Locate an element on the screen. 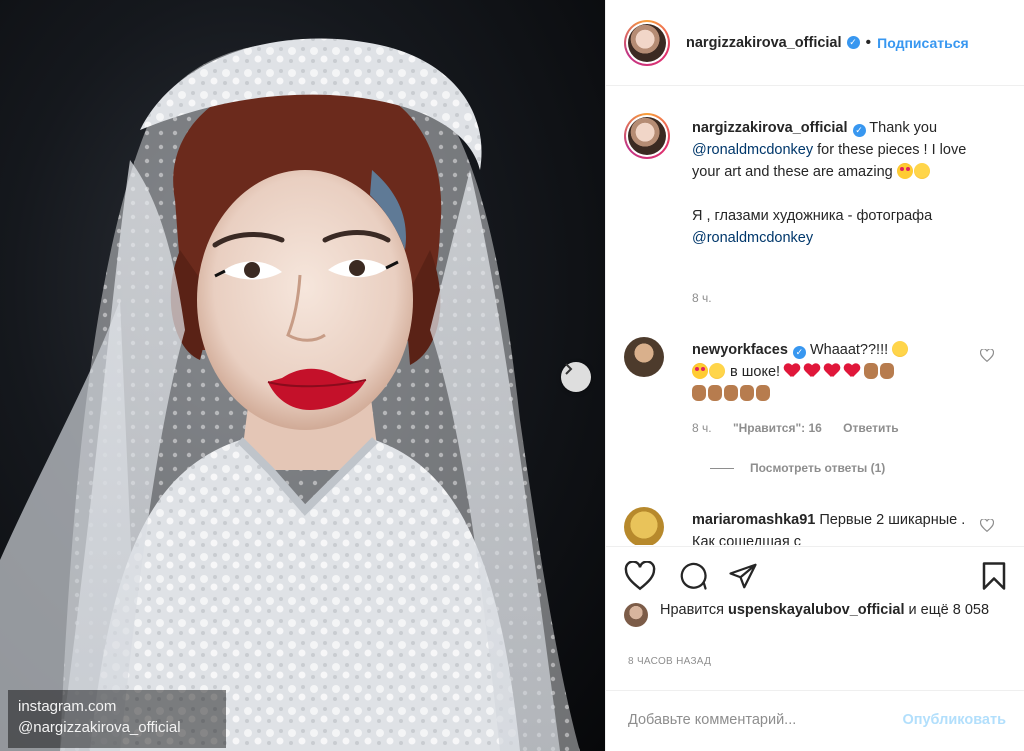  post-timestamp: 8 ЧАСОВ НАЗАД is located at coordinates (669, 661).